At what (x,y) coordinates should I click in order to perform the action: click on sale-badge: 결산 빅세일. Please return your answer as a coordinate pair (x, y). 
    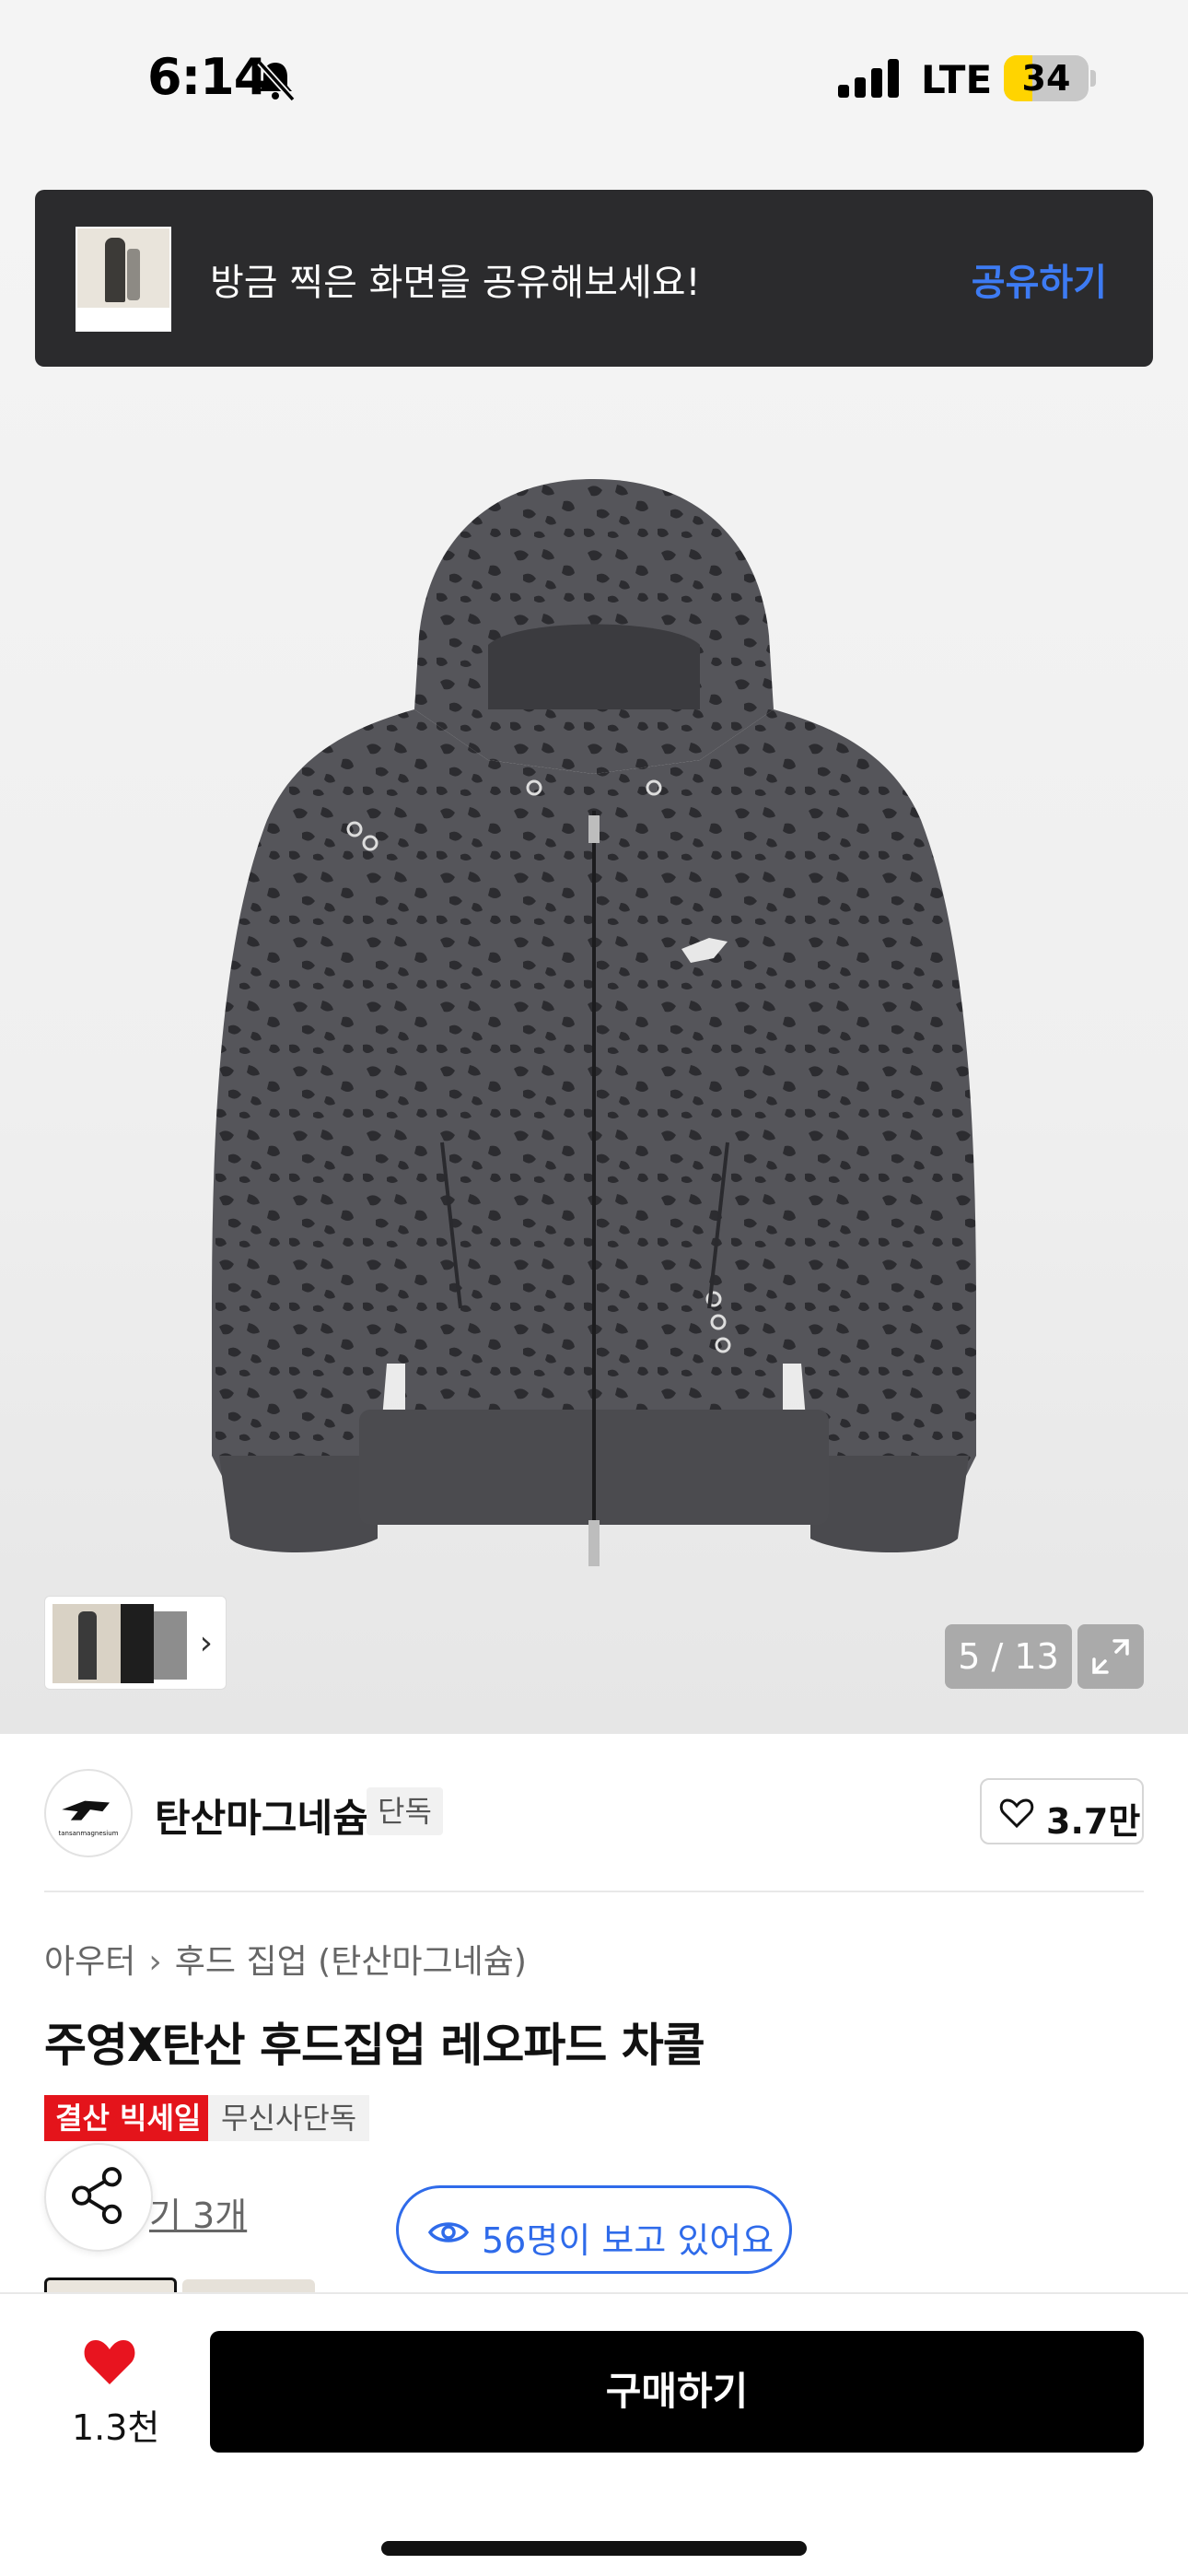
    Looking at the image, I should click on (128, 2118).